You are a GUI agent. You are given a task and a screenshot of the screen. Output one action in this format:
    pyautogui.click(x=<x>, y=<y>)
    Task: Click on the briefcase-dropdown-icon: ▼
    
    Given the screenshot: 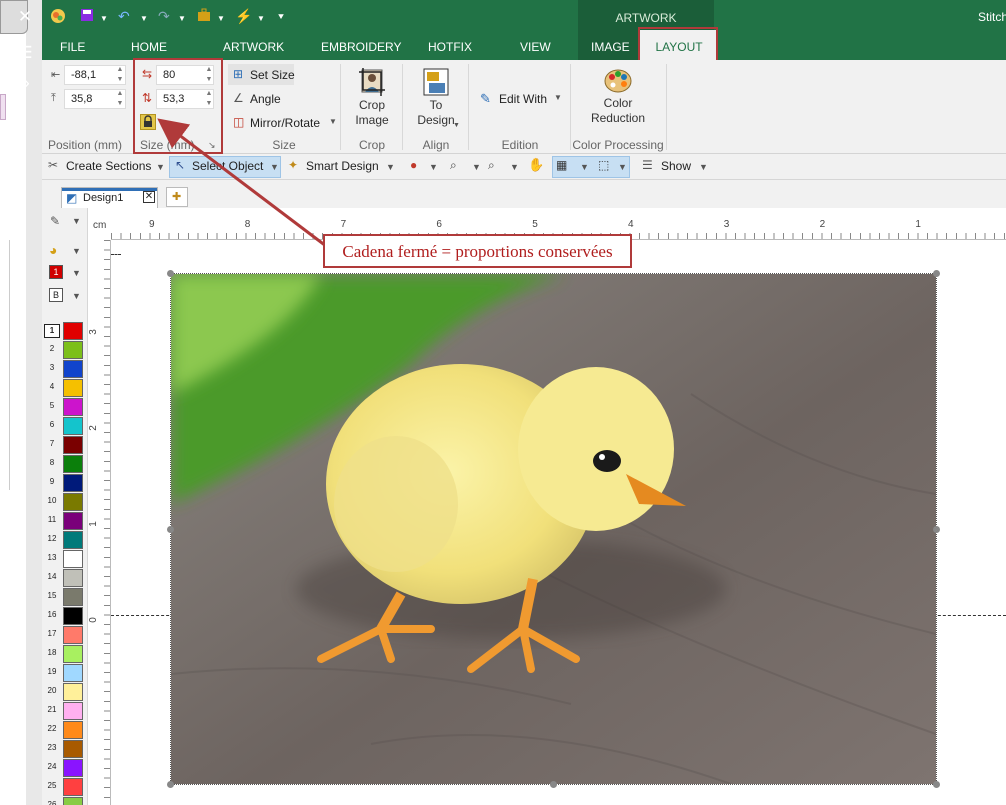 What is the action you would take?
    pyautogui.click(x=221, y=19)
    